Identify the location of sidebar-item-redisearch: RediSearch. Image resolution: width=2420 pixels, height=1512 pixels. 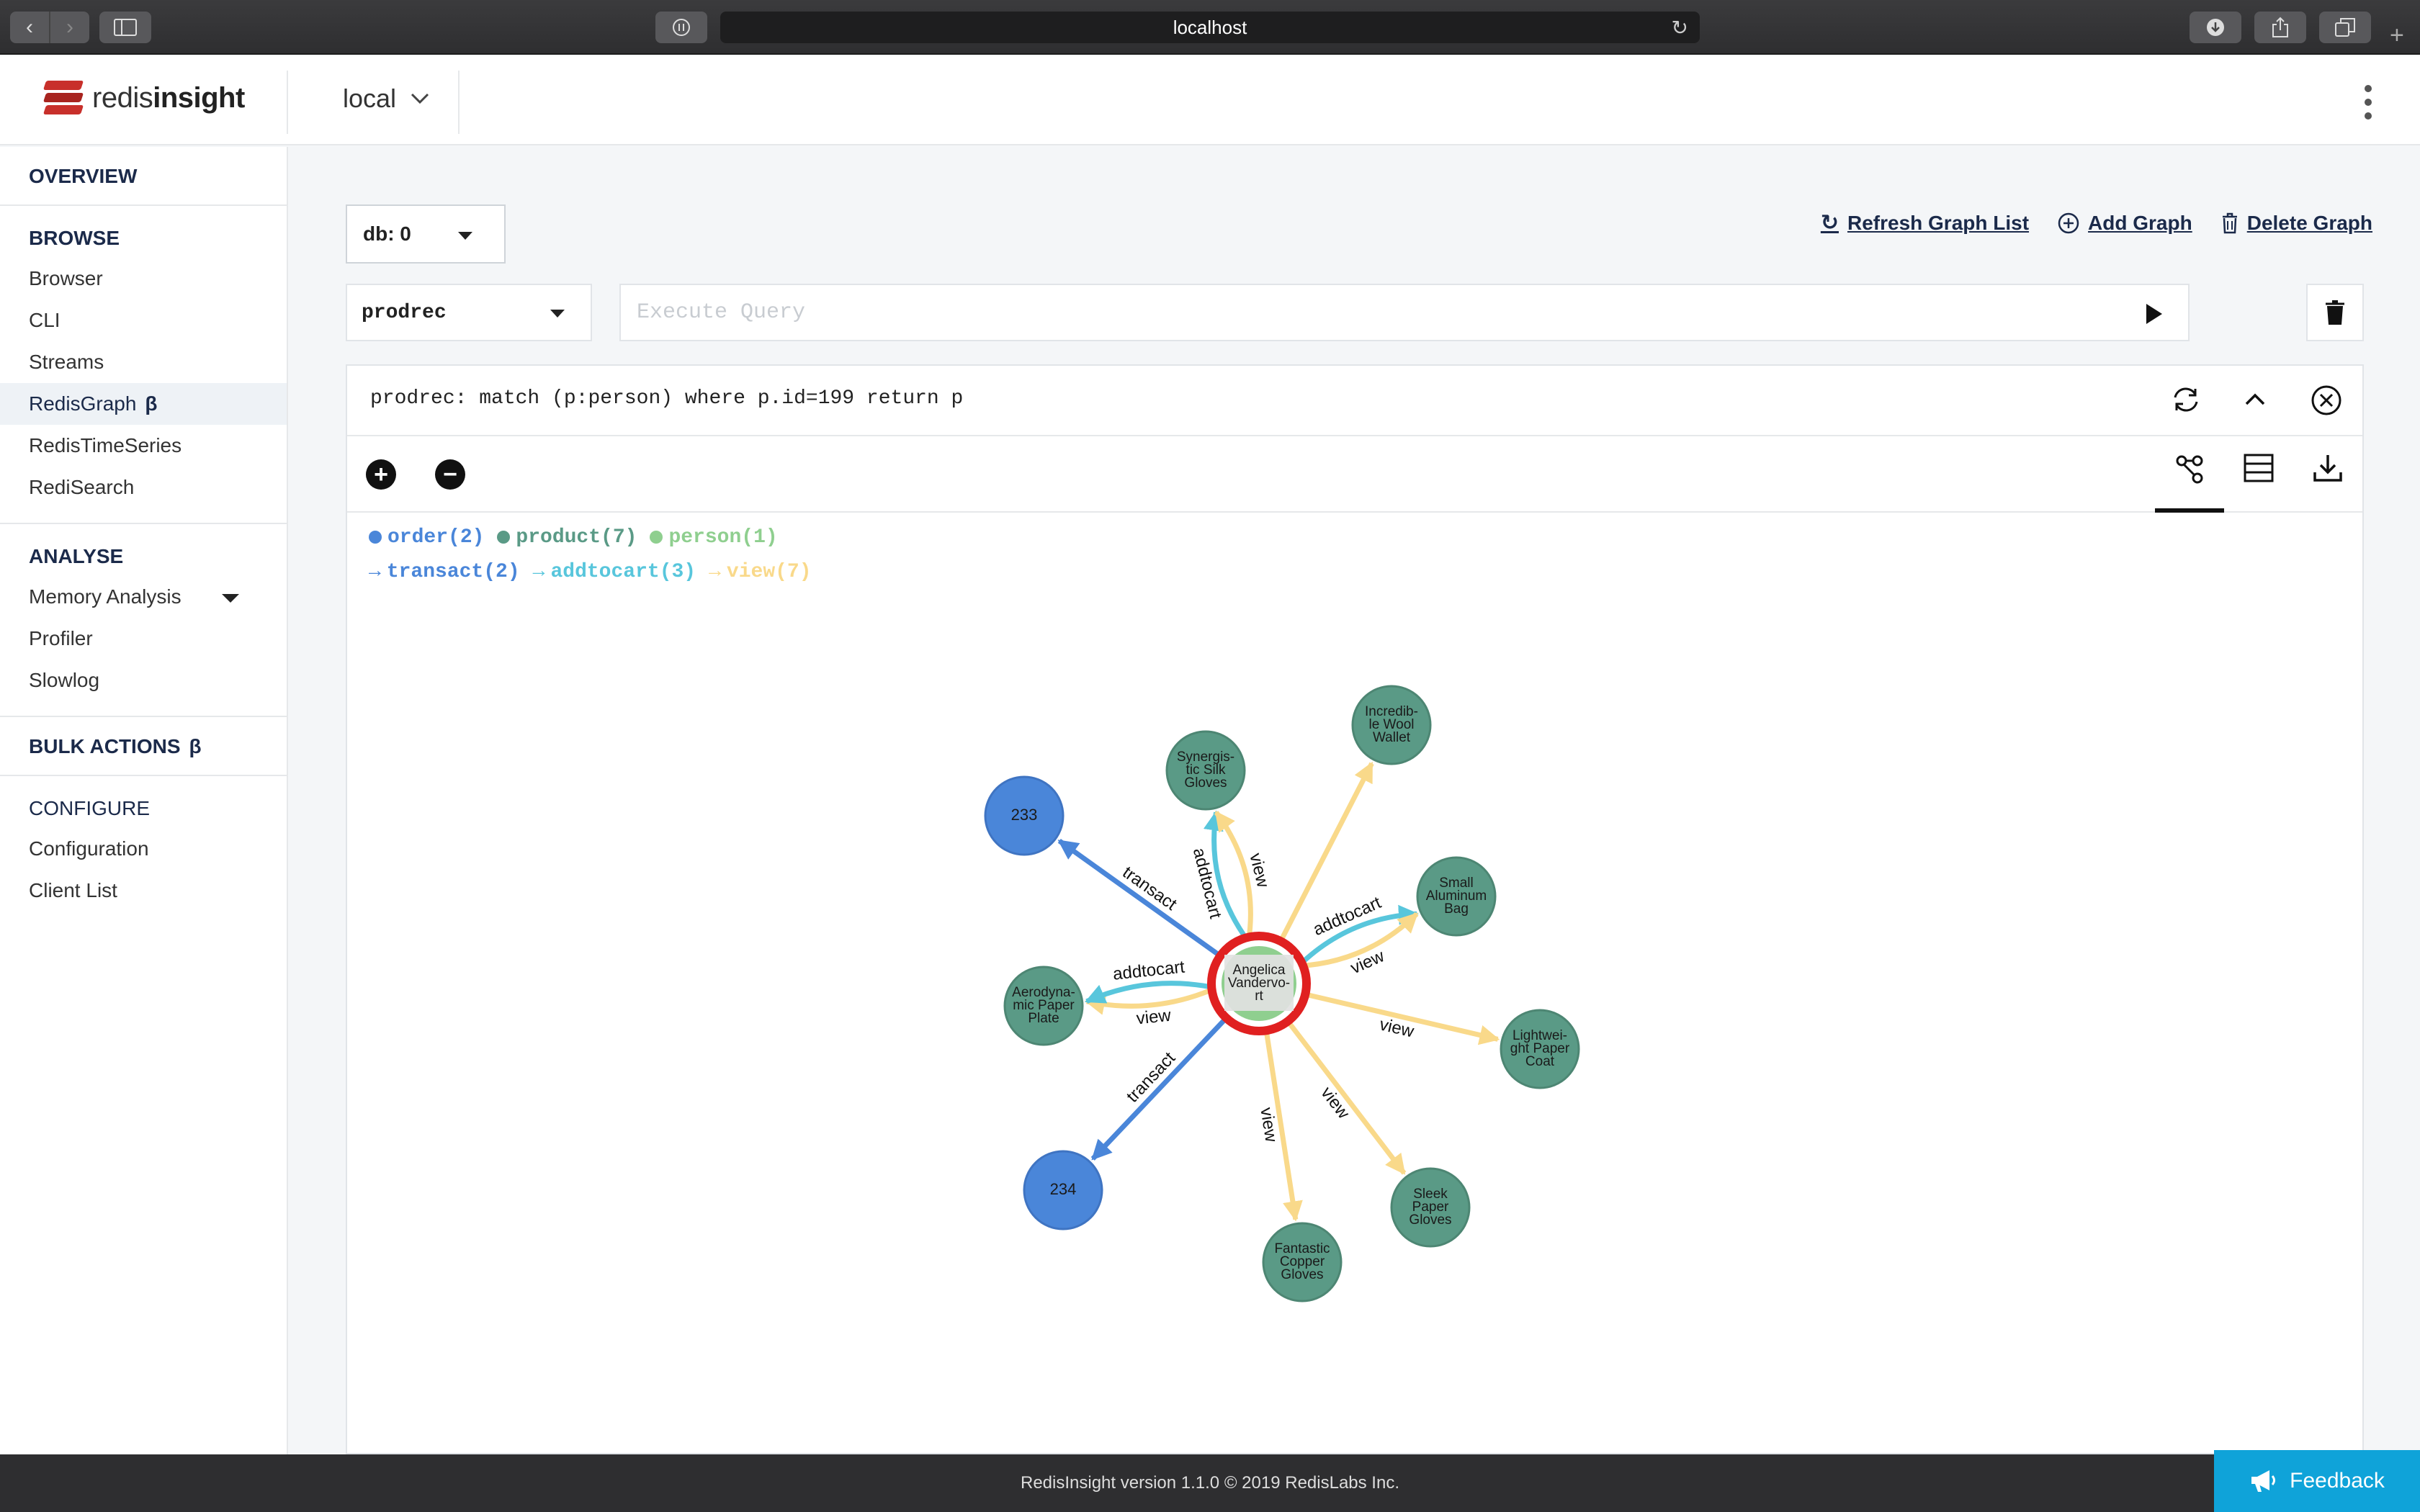
(143, 487).